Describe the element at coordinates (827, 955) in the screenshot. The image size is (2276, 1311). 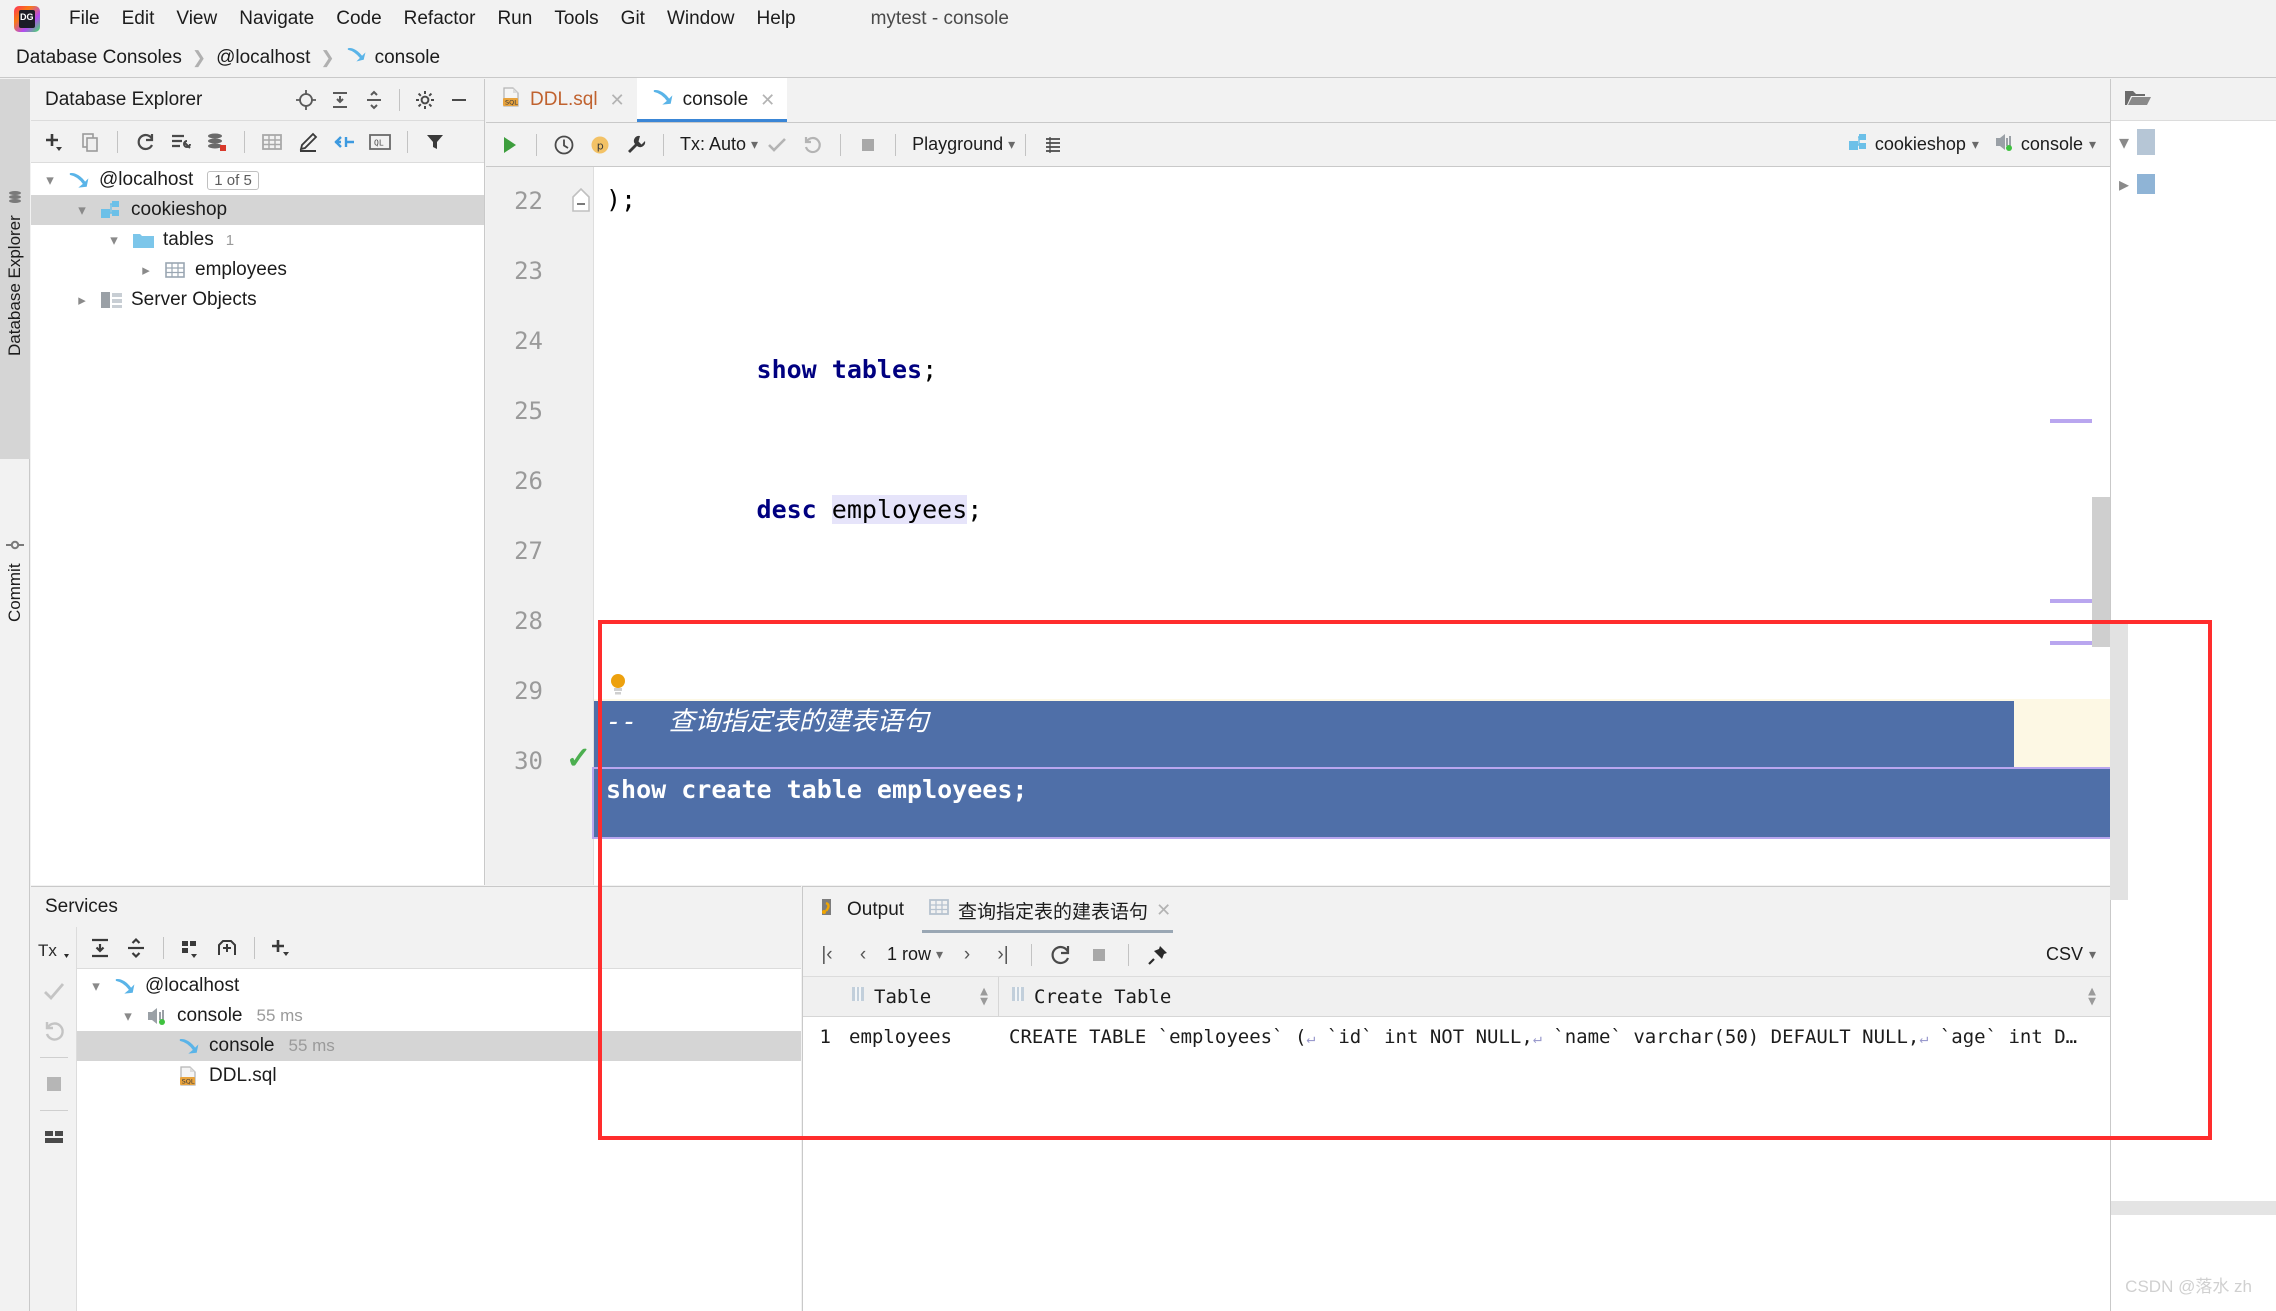
I see `first-page-button: |‹` at that location.